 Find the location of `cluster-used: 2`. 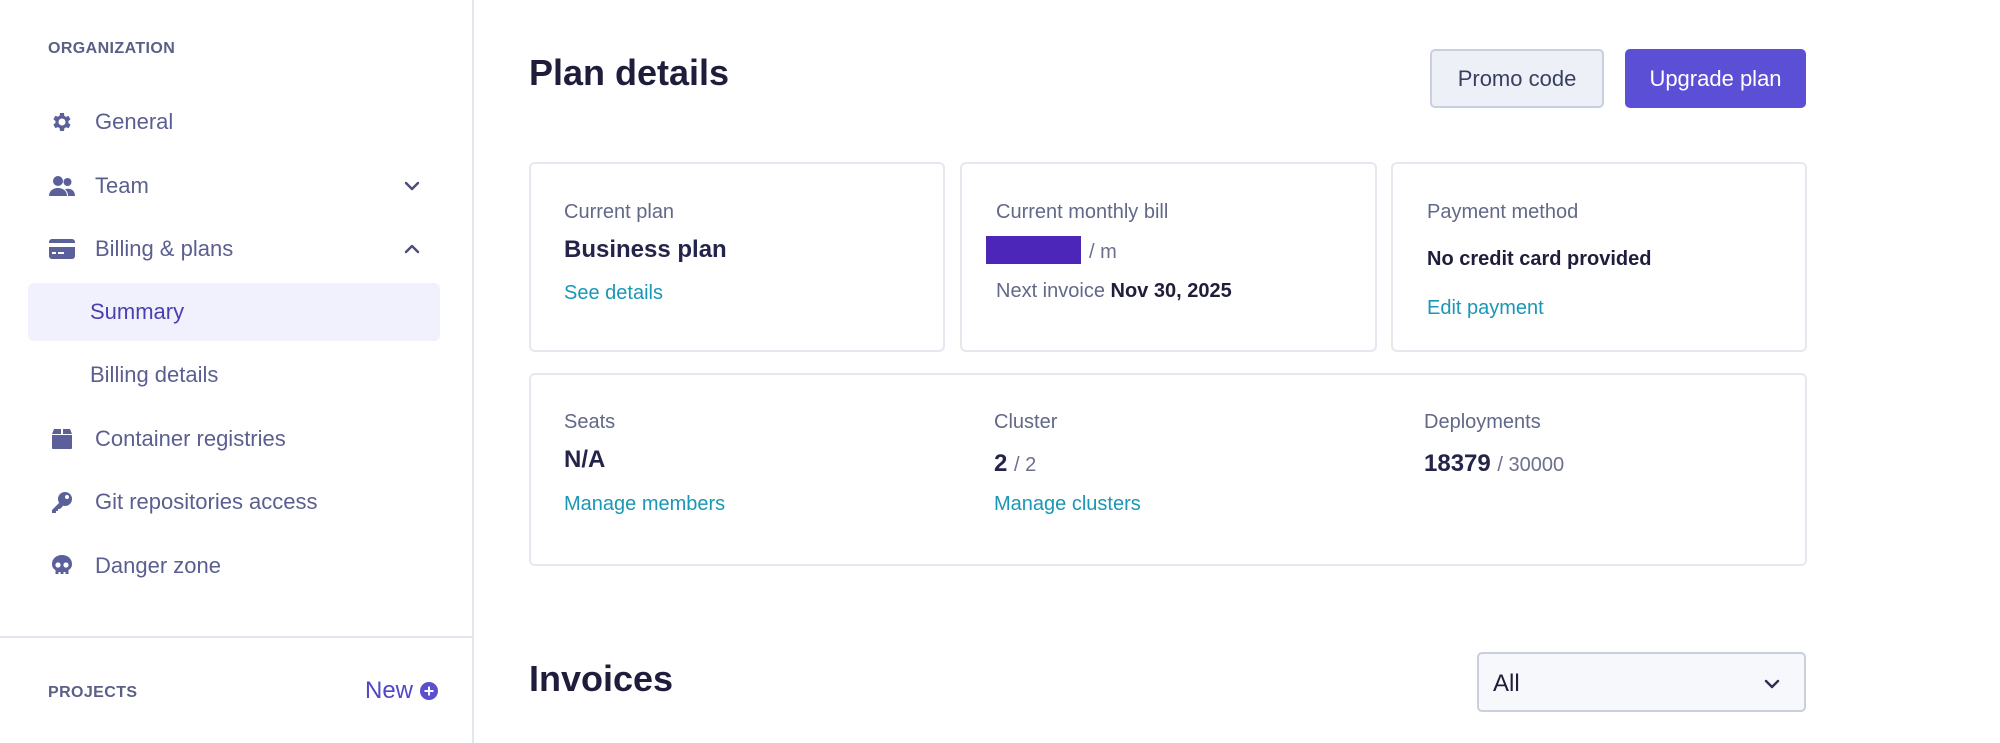

cluster-used: 2 is located at coordinates (1001, 463).